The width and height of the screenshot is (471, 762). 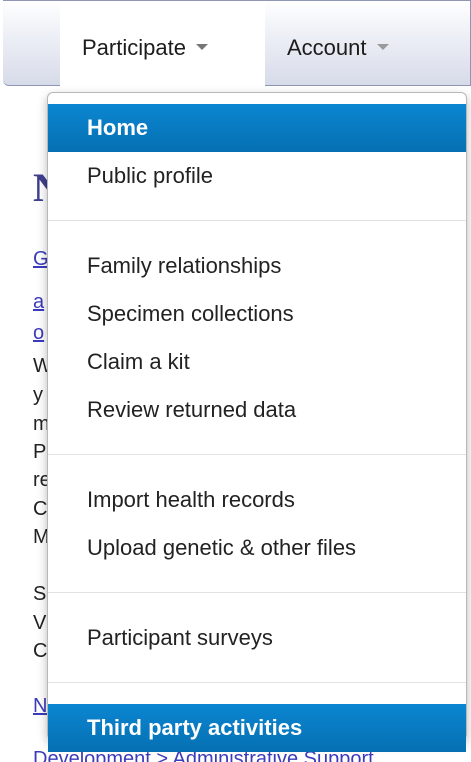 I want to click on menu-item-public-profile: Public profile, so click(x=257, y=176).